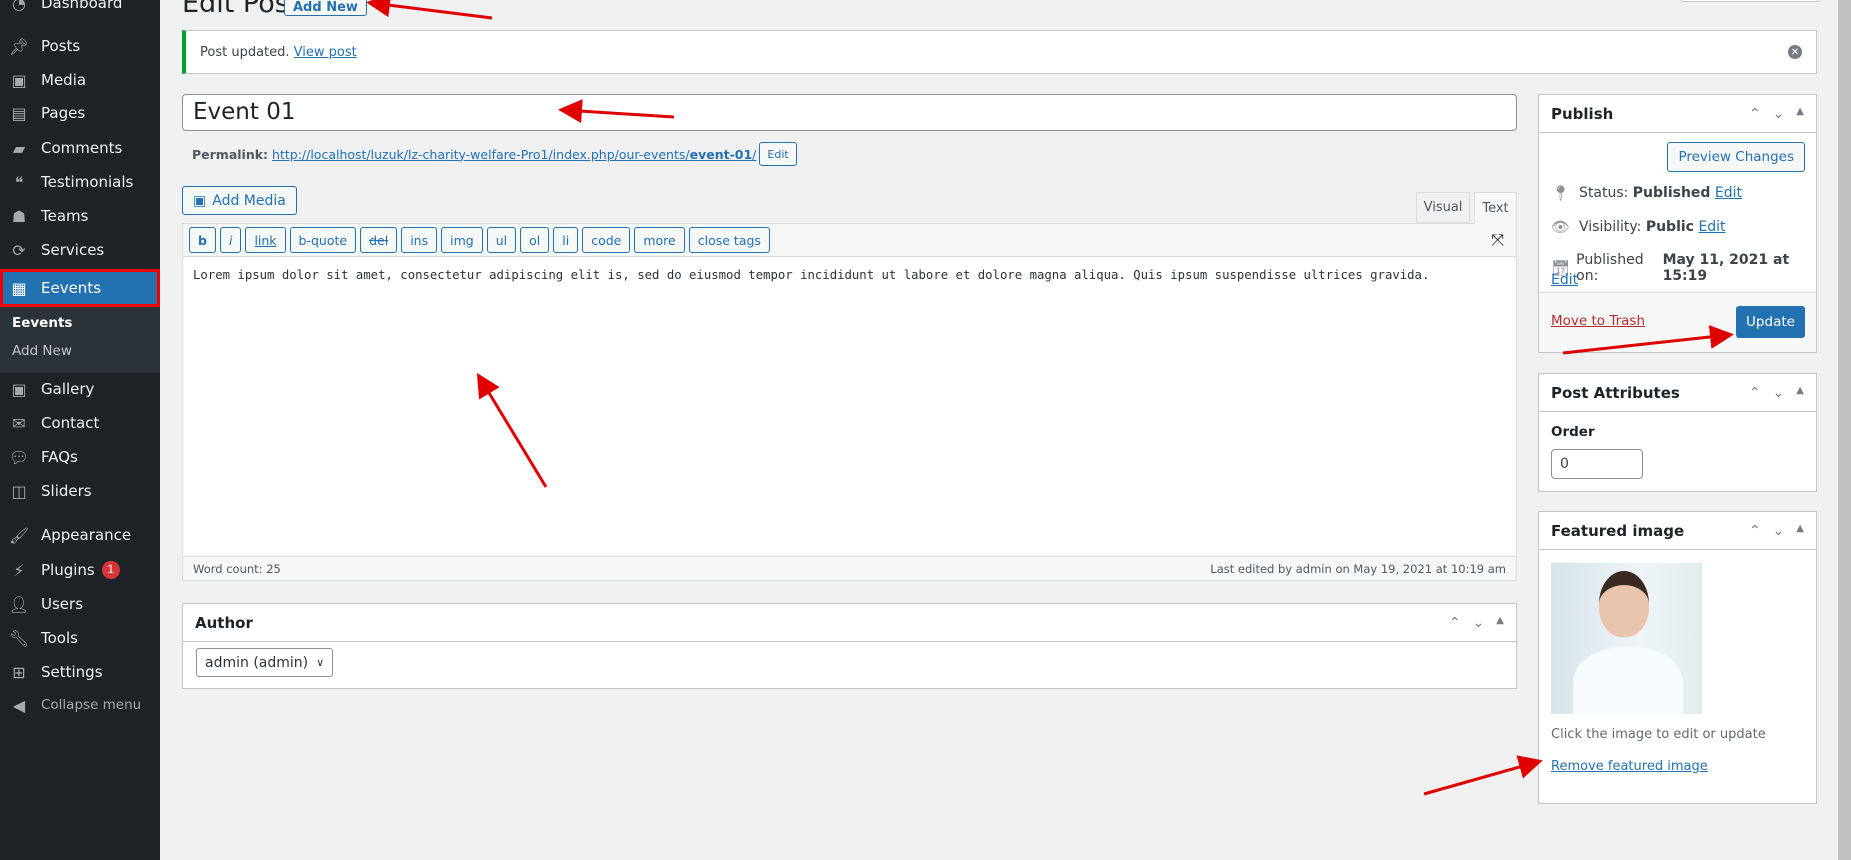 This screenshot has width=1851, height=860. Describe the element at coordinates (616, 111) in the screenshot. I see `arrow-title` at that location.